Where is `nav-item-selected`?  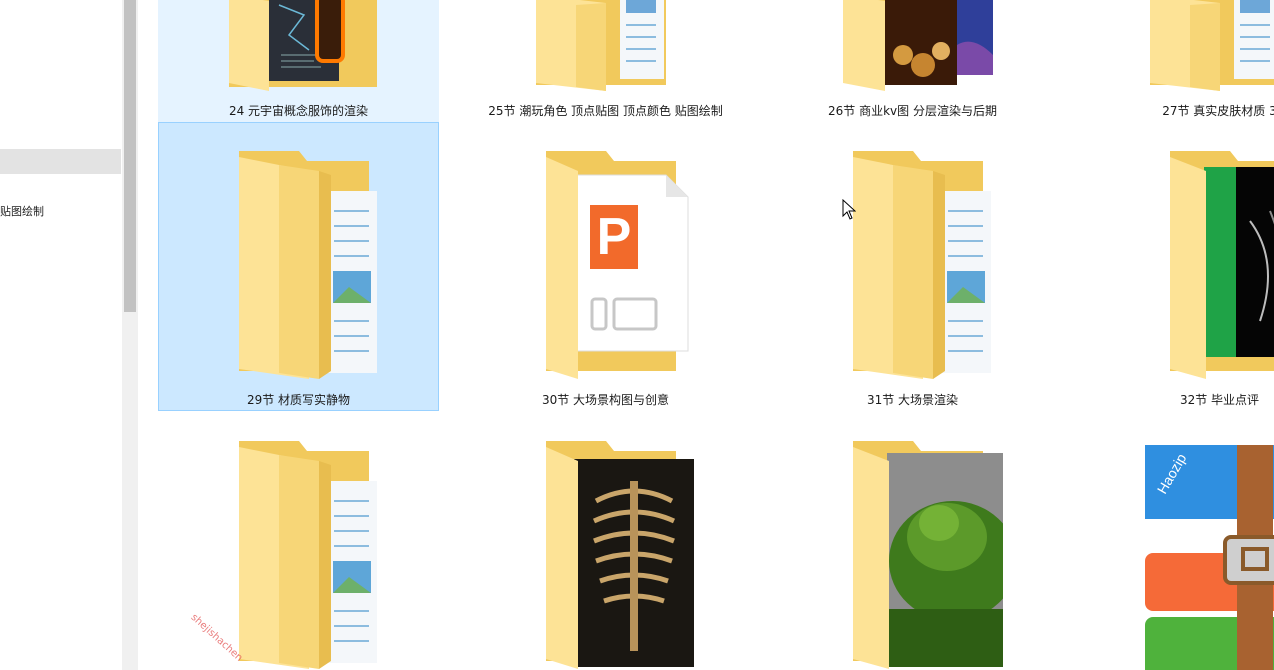
nav-item-selected is located at coordinates (60, 161).